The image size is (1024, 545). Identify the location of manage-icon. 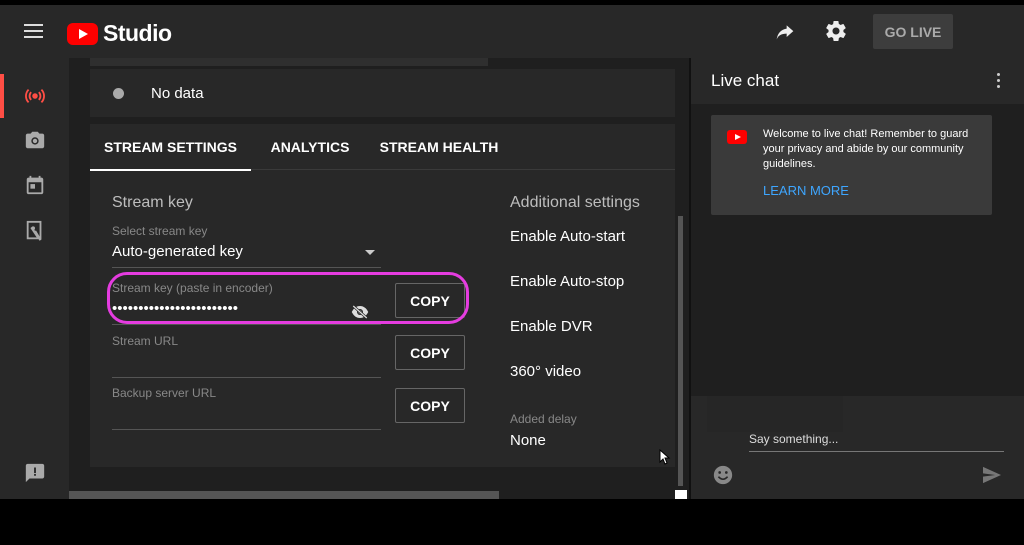
(33, 230).